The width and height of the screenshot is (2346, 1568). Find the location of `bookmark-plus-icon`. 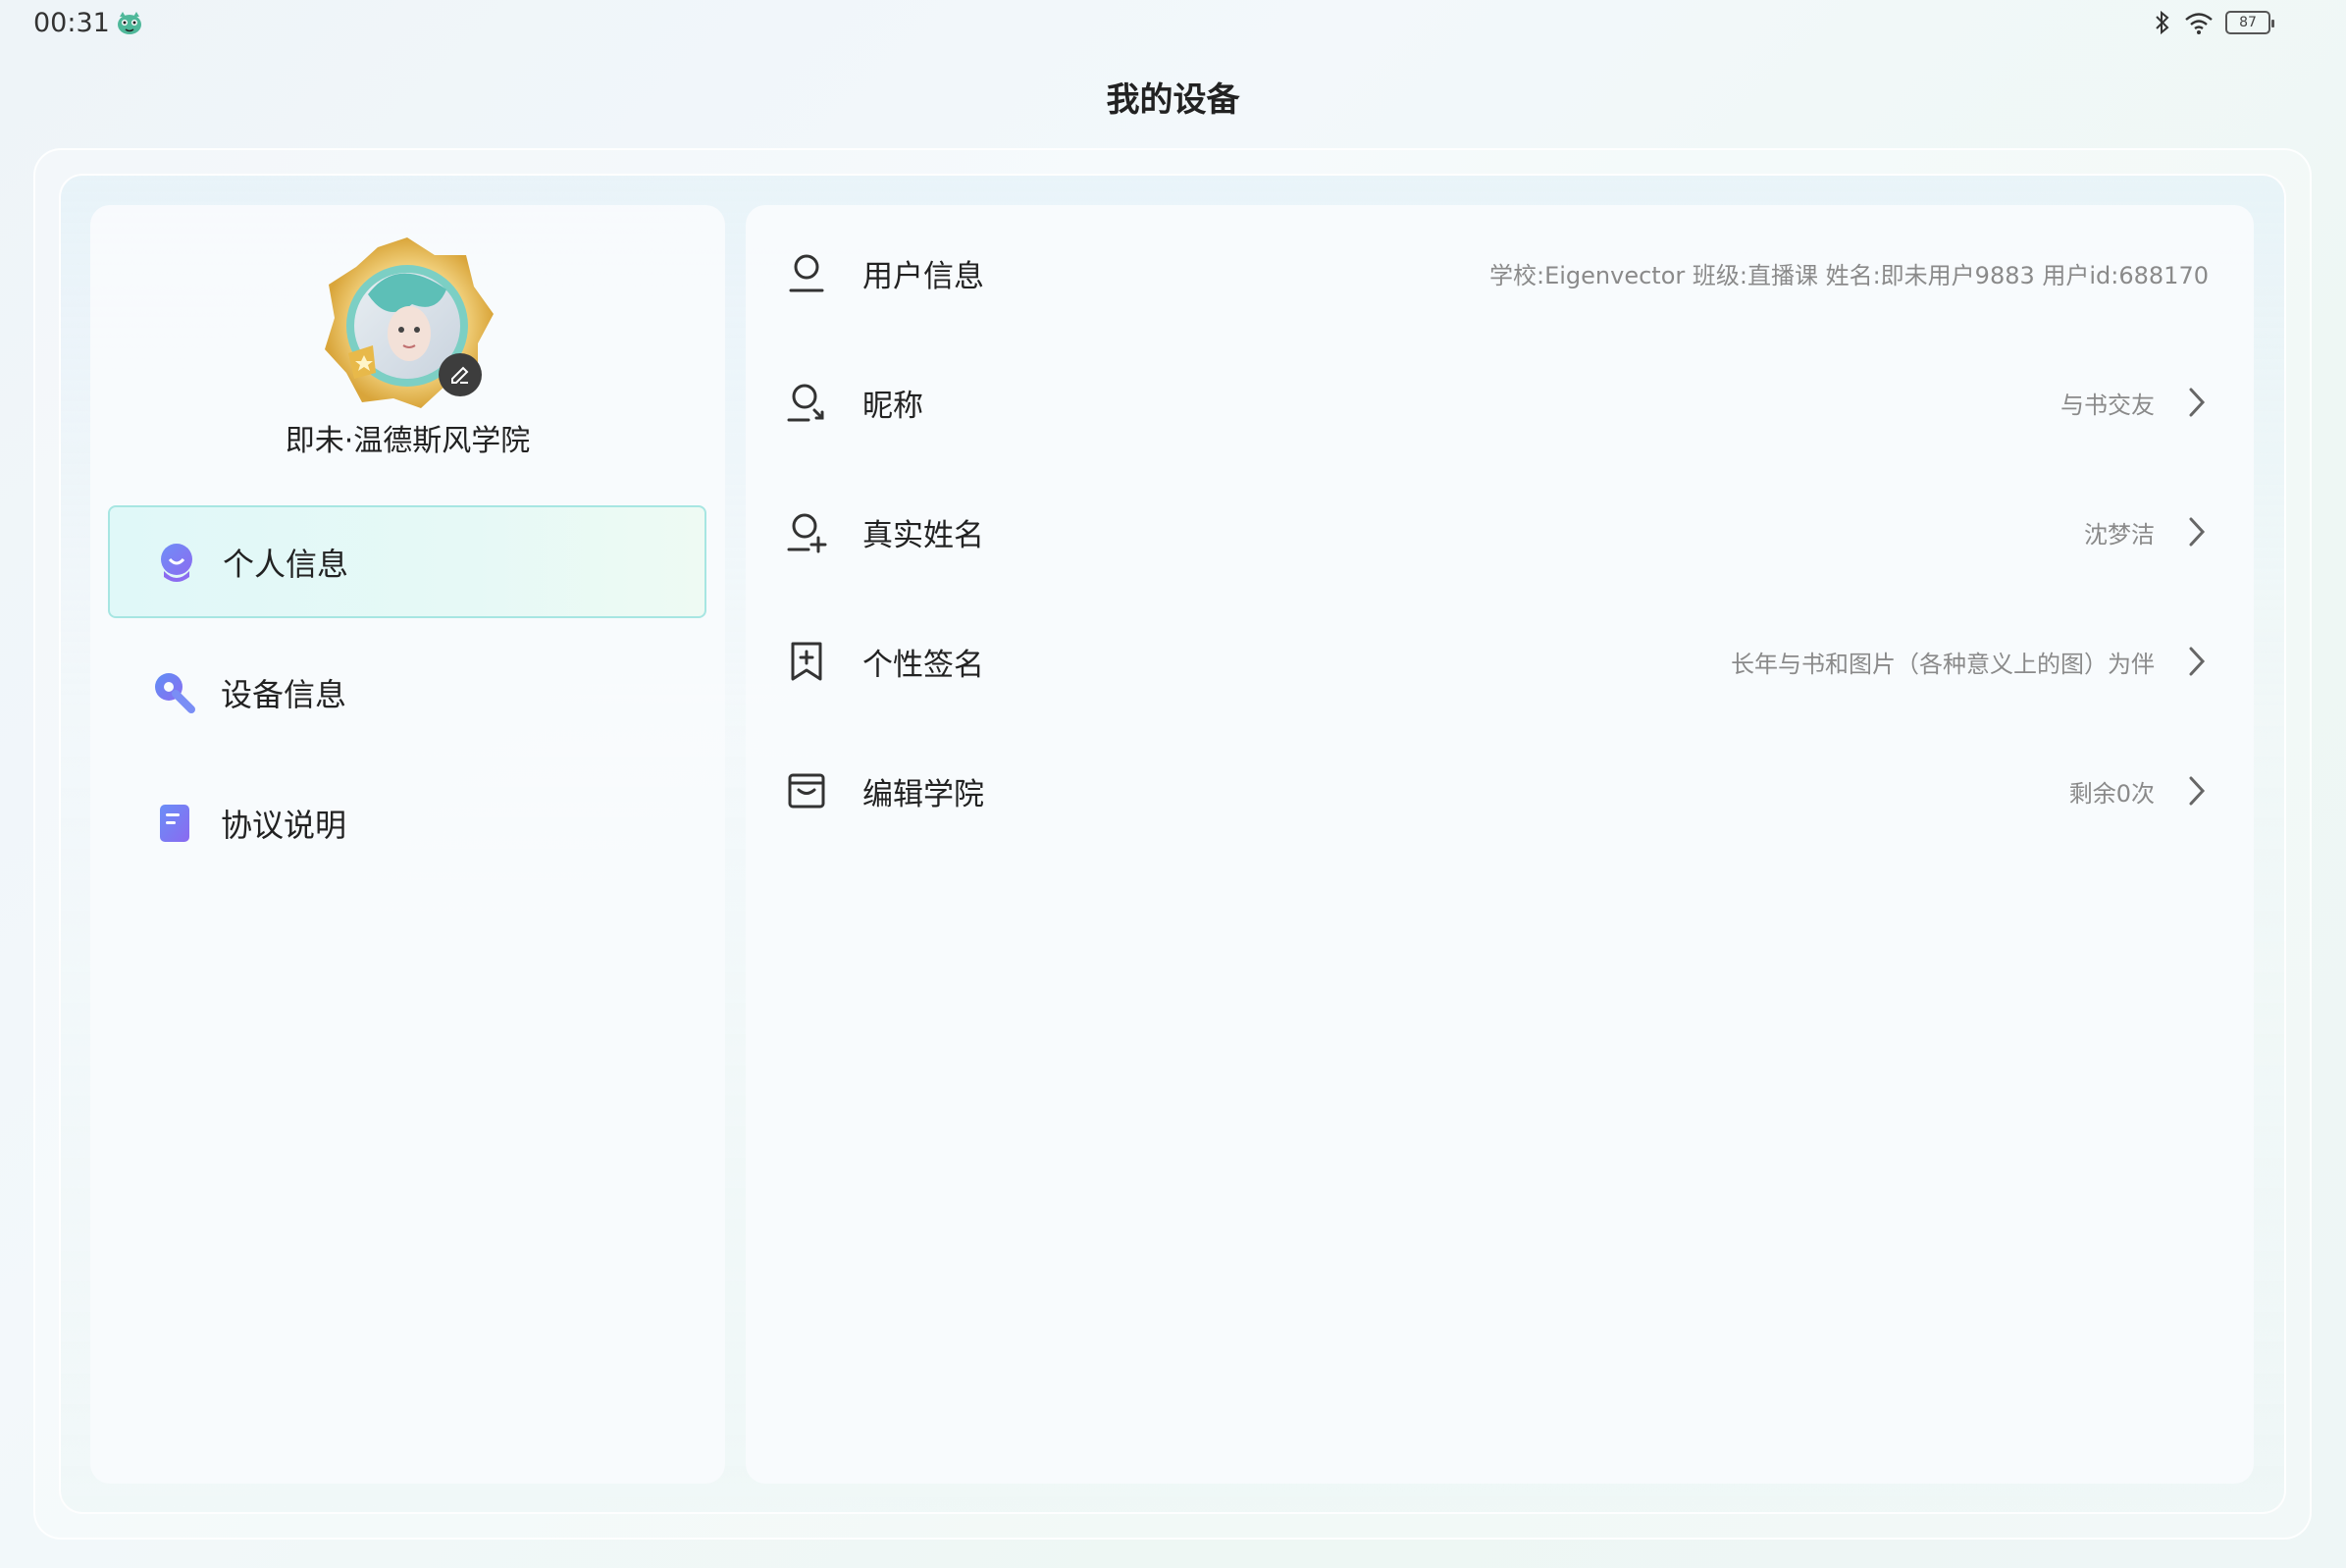

bookmark-plus-icon is located at coordinates (806, 662).